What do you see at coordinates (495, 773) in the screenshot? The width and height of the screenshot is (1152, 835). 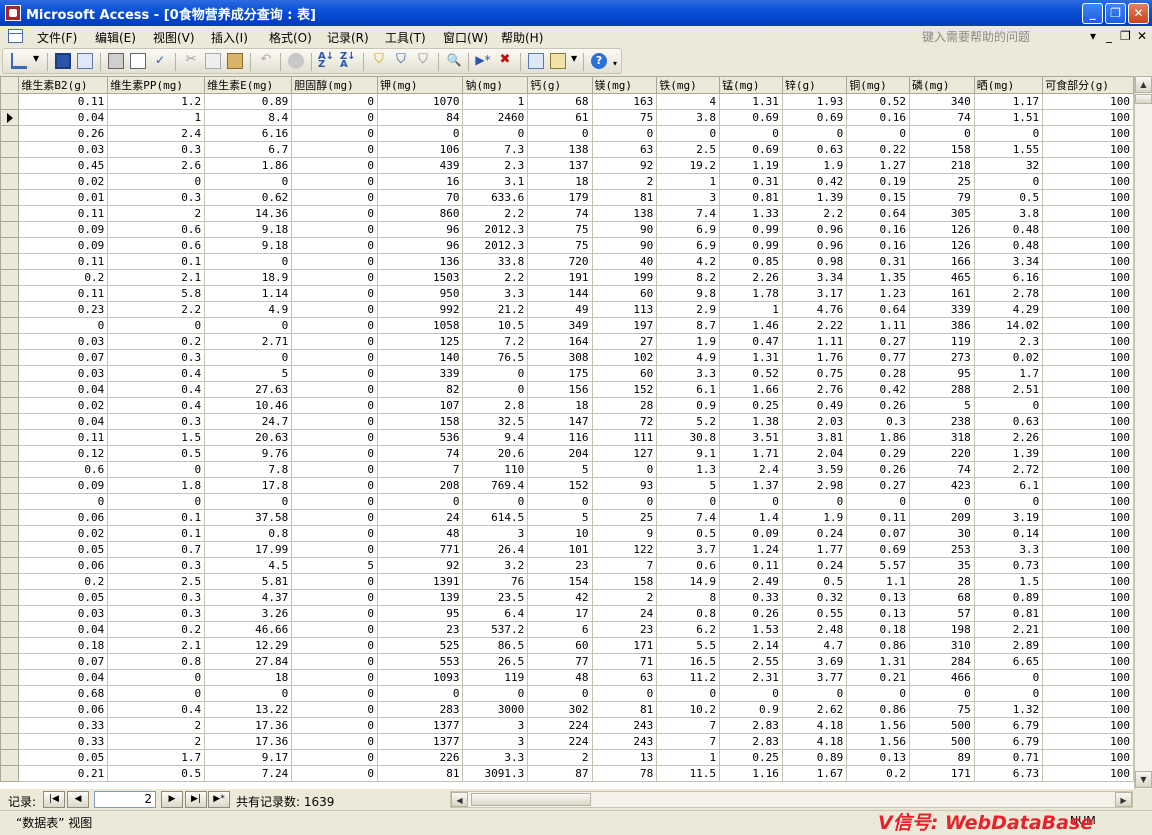 I see `table-cell: 3091.3` at bounding box center [495, 773].